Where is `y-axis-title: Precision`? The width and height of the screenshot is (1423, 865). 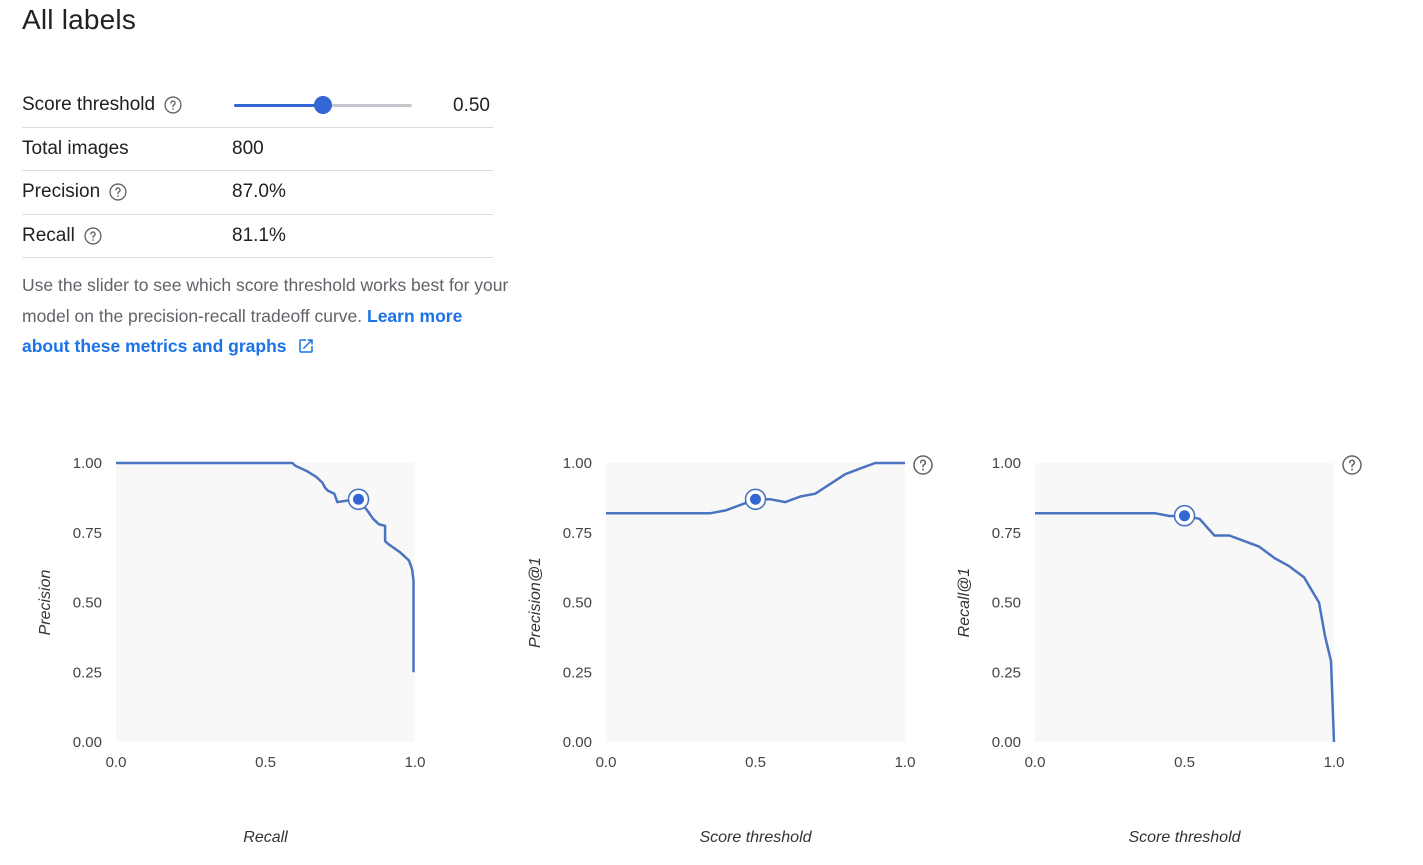 y-axis-title: Precision is located at coordinates (45, 603).